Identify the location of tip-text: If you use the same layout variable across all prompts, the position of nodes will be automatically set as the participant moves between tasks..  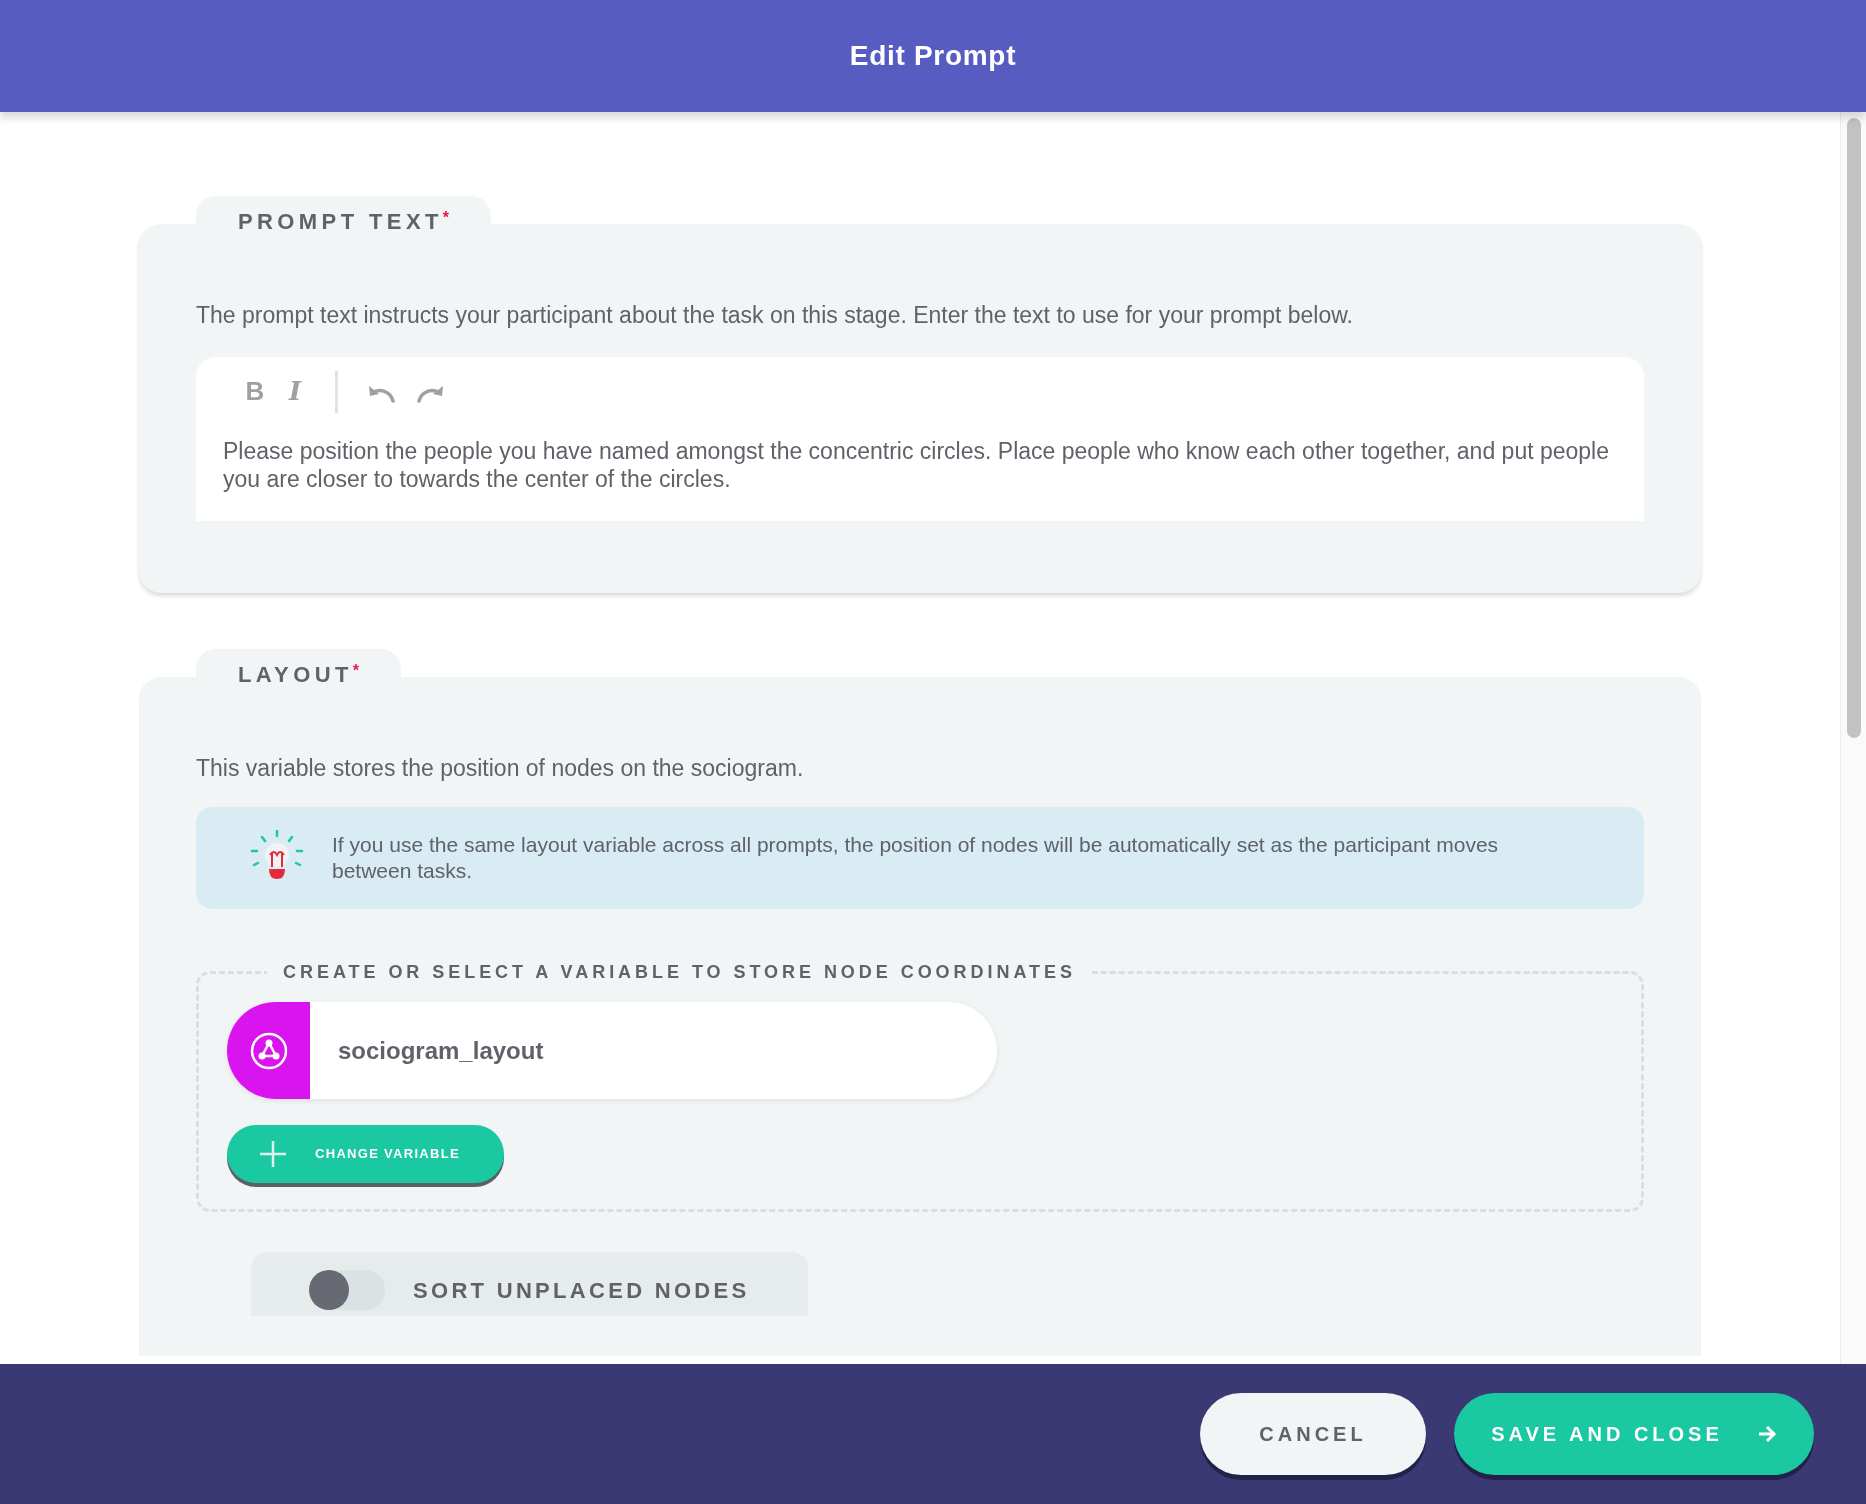
(916, 858).